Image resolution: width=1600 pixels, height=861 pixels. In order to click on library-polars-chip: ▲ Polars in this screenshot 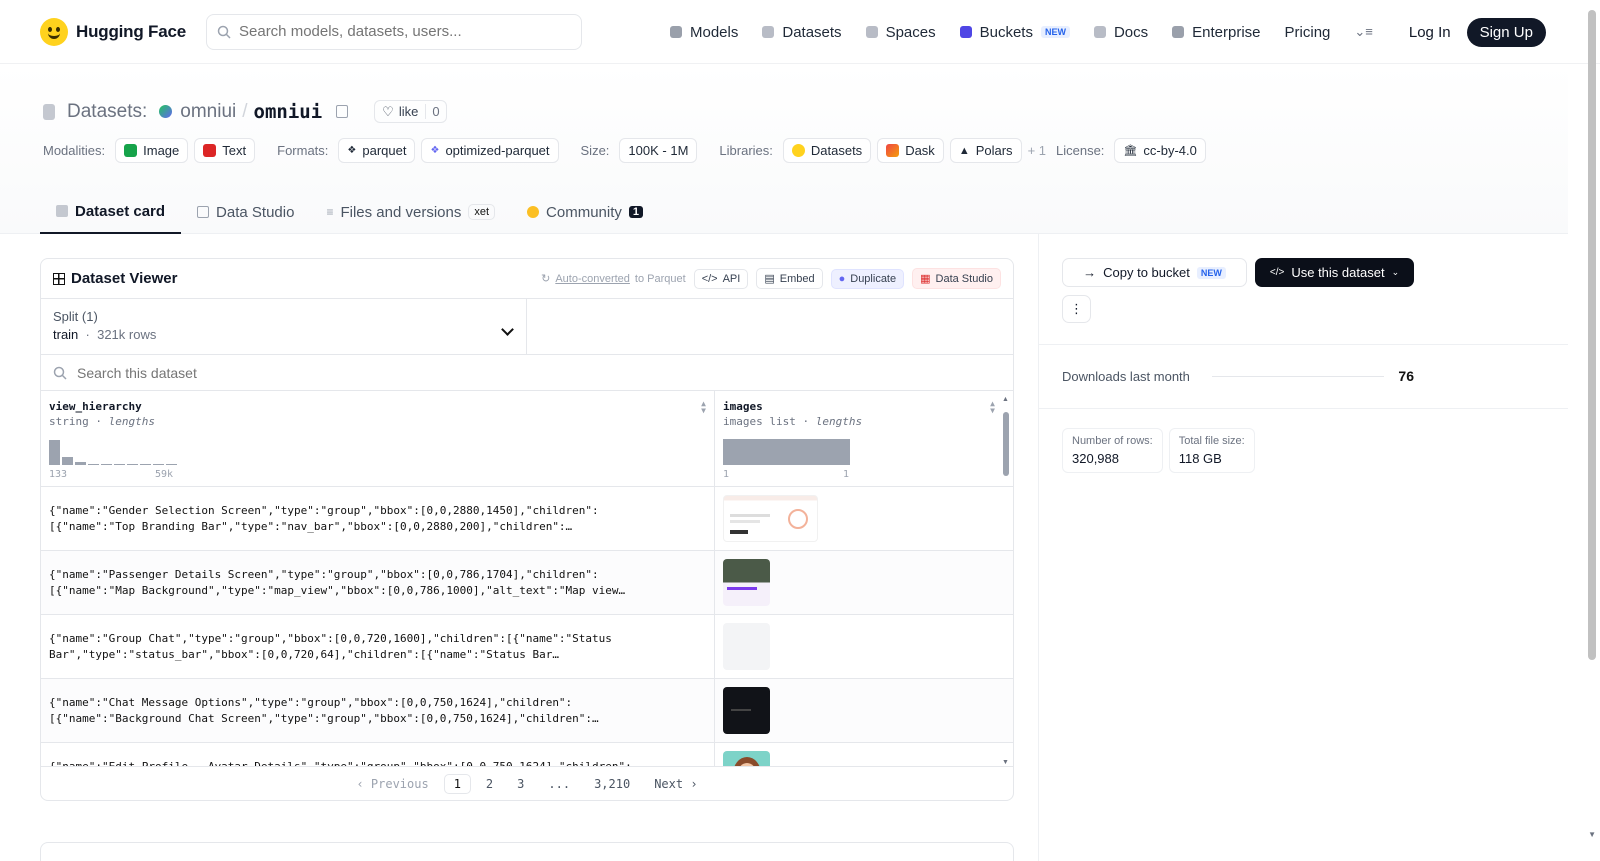, I will do `click(985, 150)`.